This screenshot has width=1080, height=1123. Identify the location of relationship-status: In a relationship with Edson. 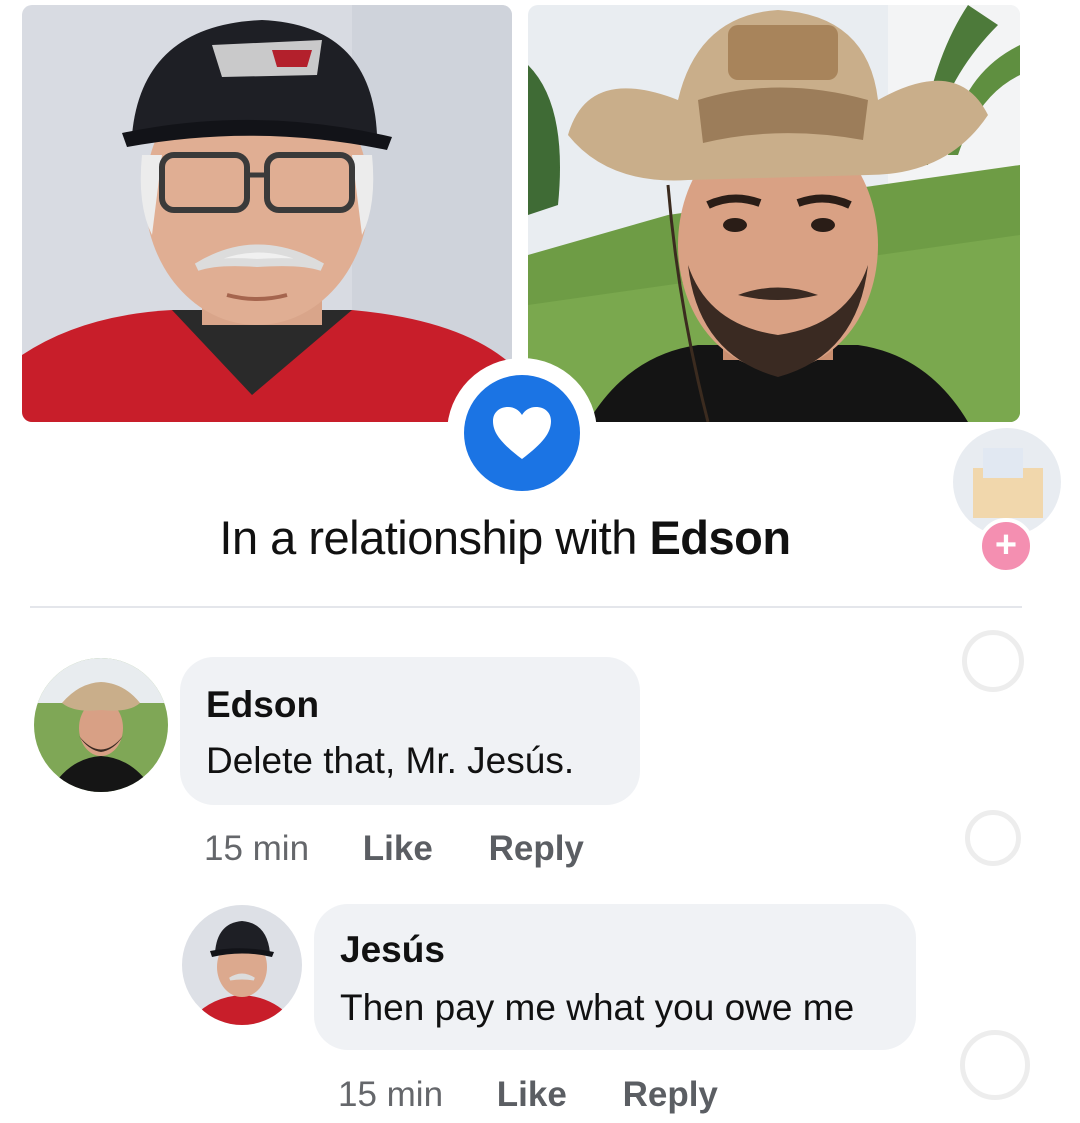
(505, 538).